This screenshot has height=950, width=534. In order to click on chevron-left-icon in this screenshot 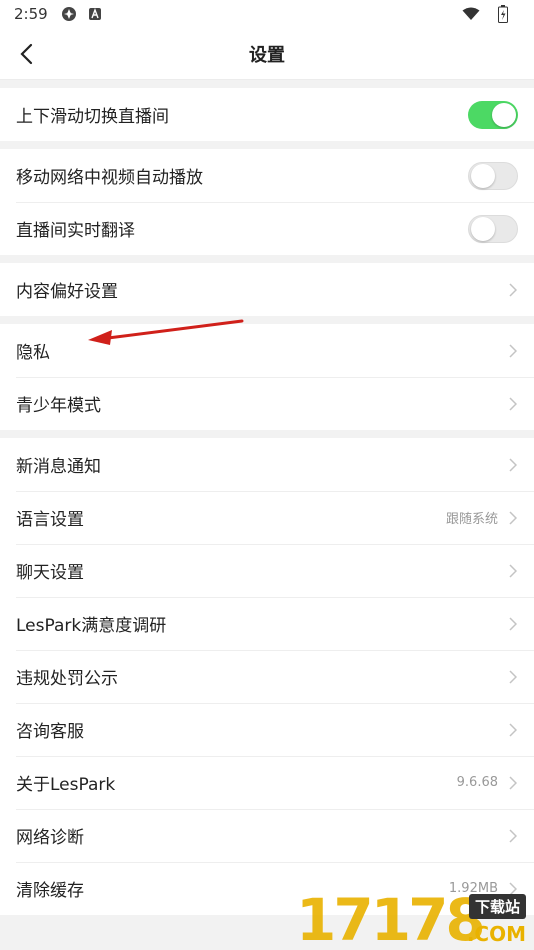, I will do `click(26, 54)`.